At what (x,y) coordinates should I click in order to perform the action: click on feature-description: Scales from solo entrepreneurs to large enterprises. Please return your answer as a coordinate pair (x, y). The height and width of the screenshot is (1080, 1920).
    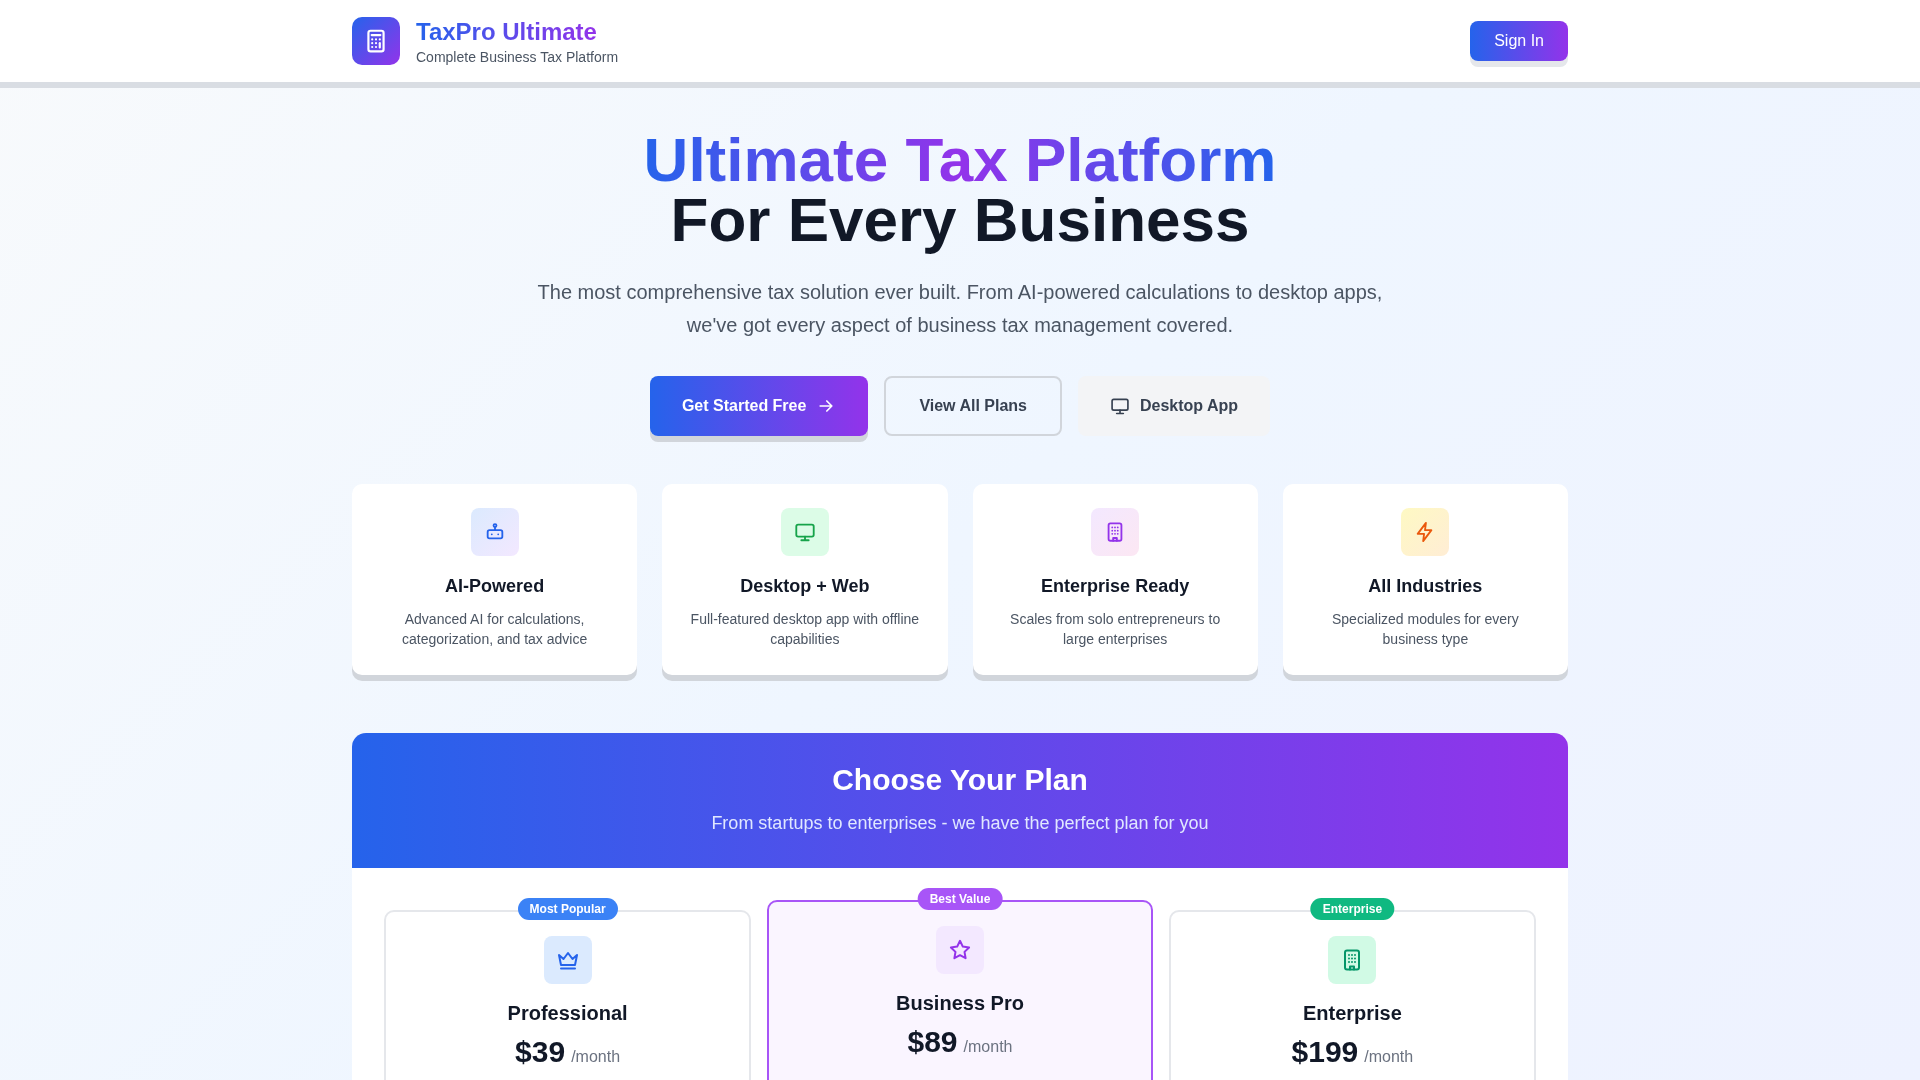
    Looking at the image, I should click on (1115, 629).